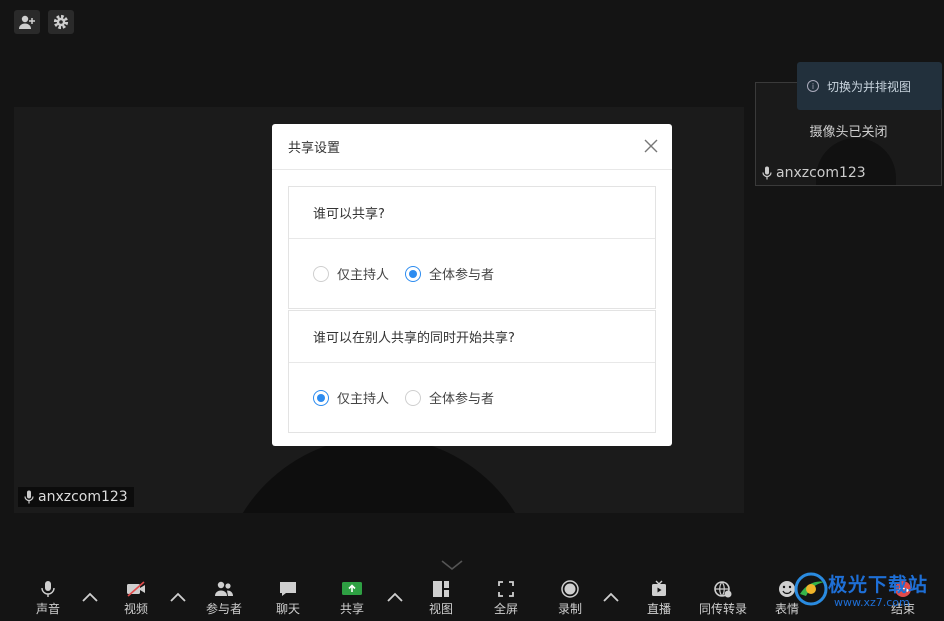  I want to click on main-participant-name: anxzcom123, so click(83, 497).